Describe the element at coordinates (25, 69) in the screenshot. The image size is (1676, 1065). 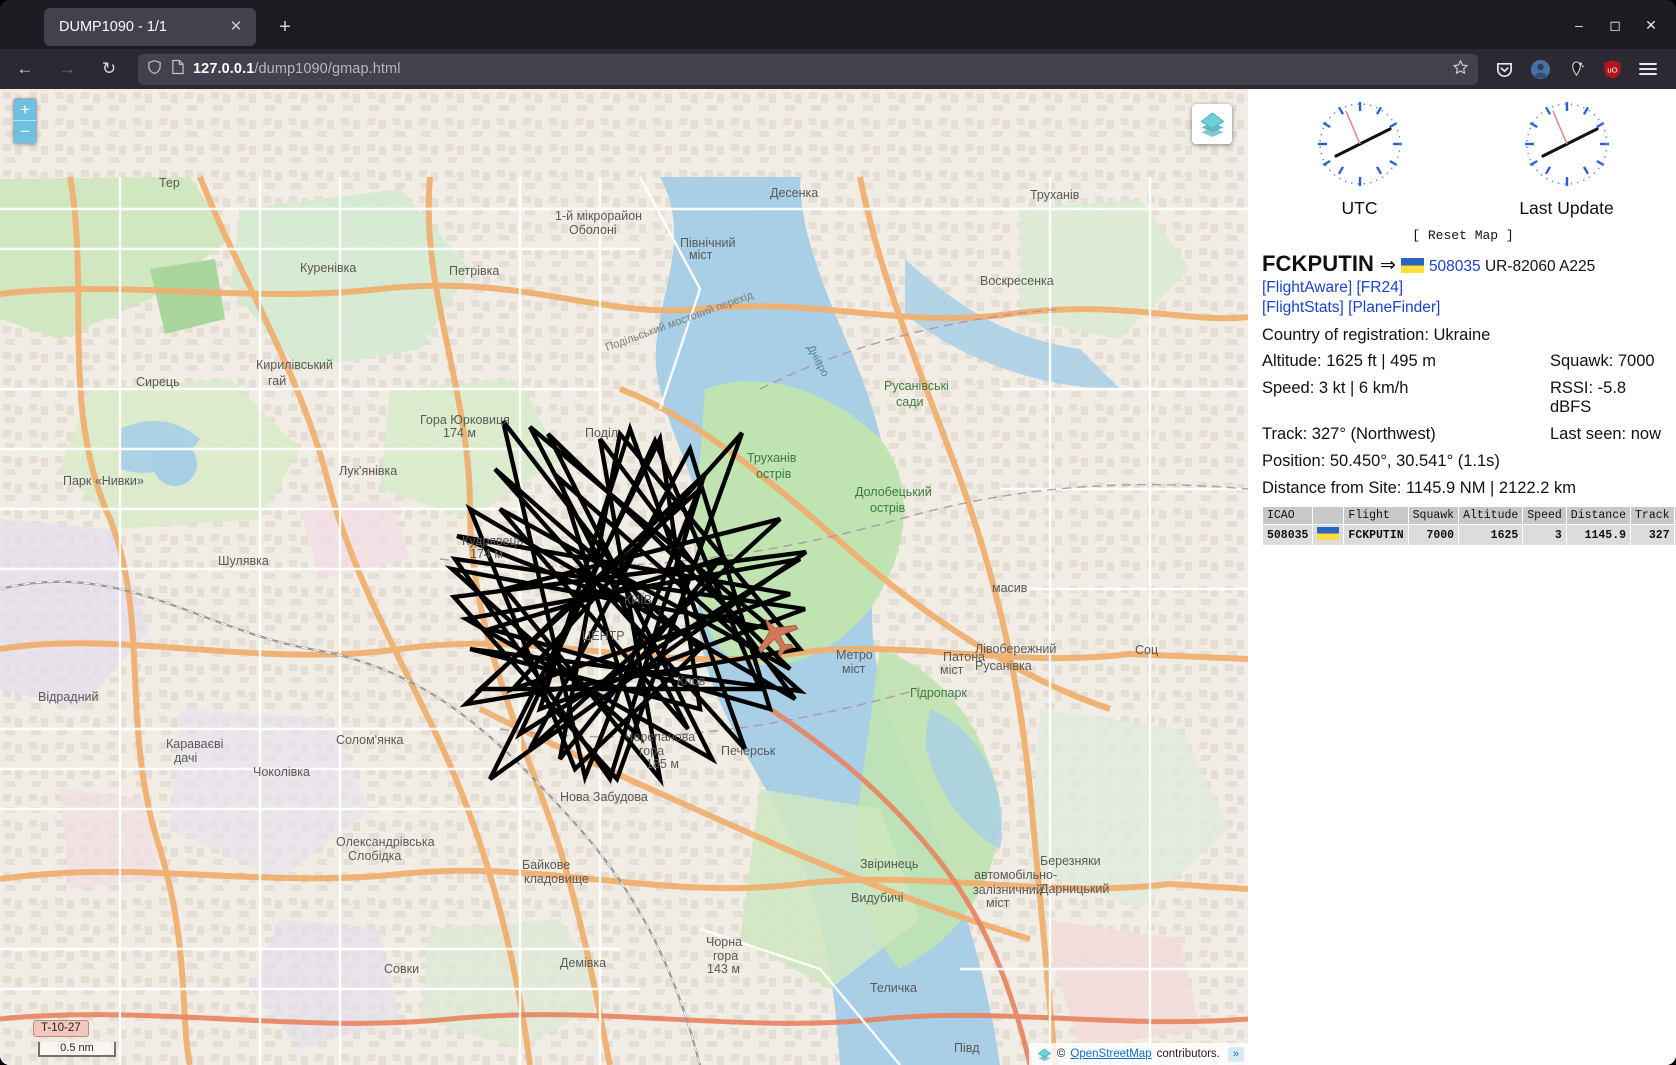
I see `back-icon: ←` at that location.